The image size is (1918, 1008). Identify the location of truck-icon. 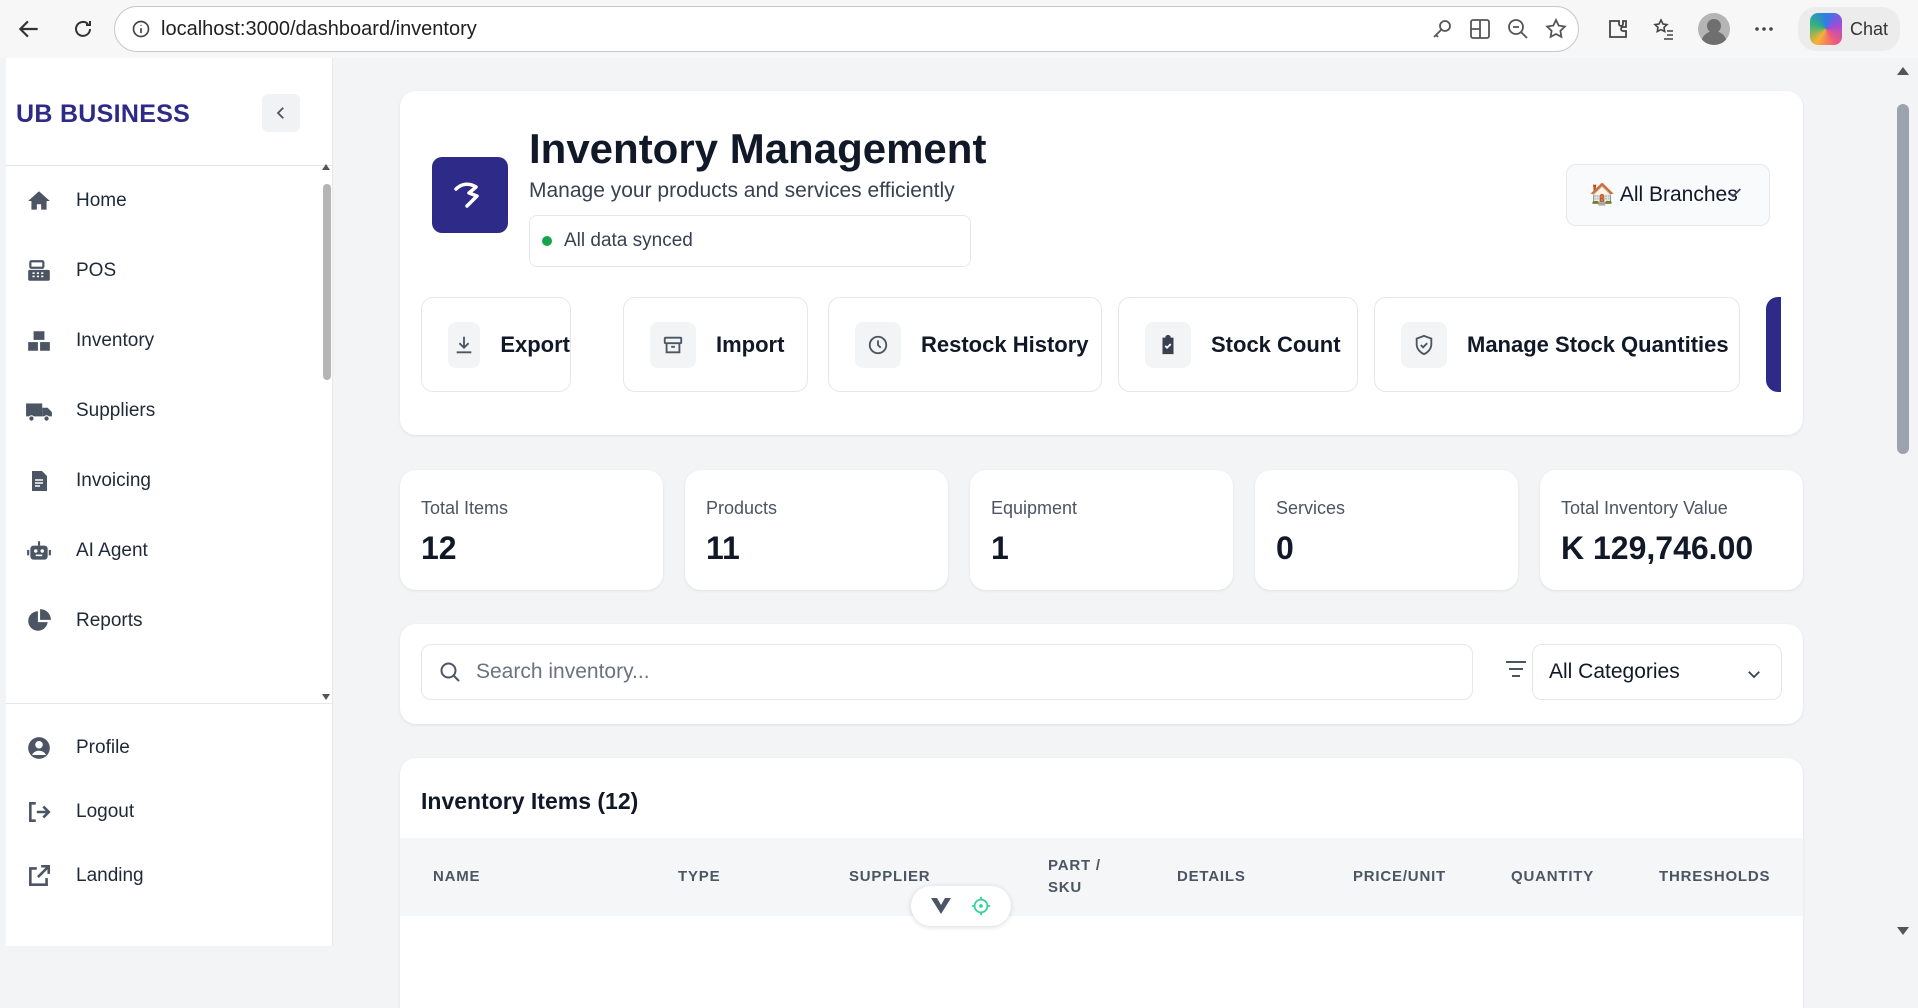
(39, 411).